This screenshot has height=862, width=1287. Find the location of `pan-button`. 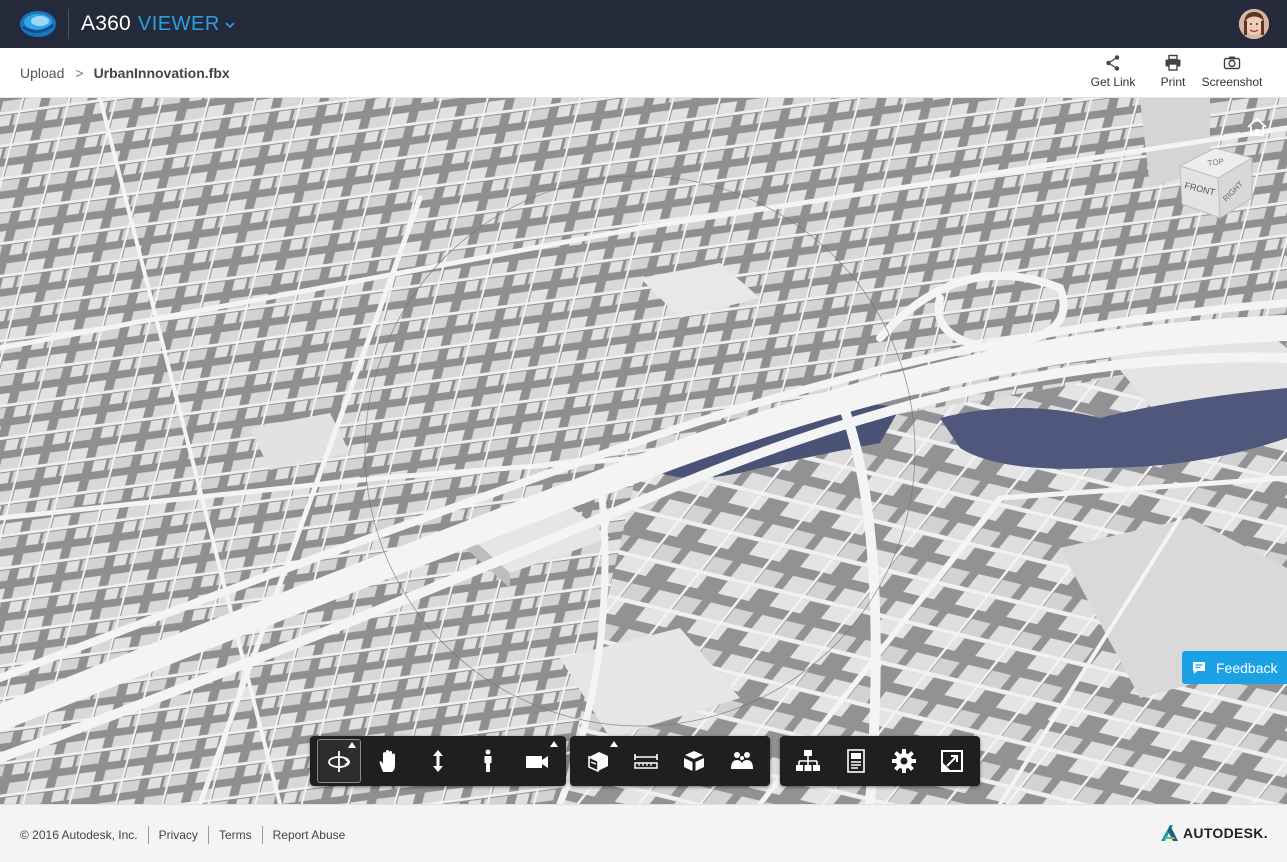

pan-button is located at coordinates (389, 761).